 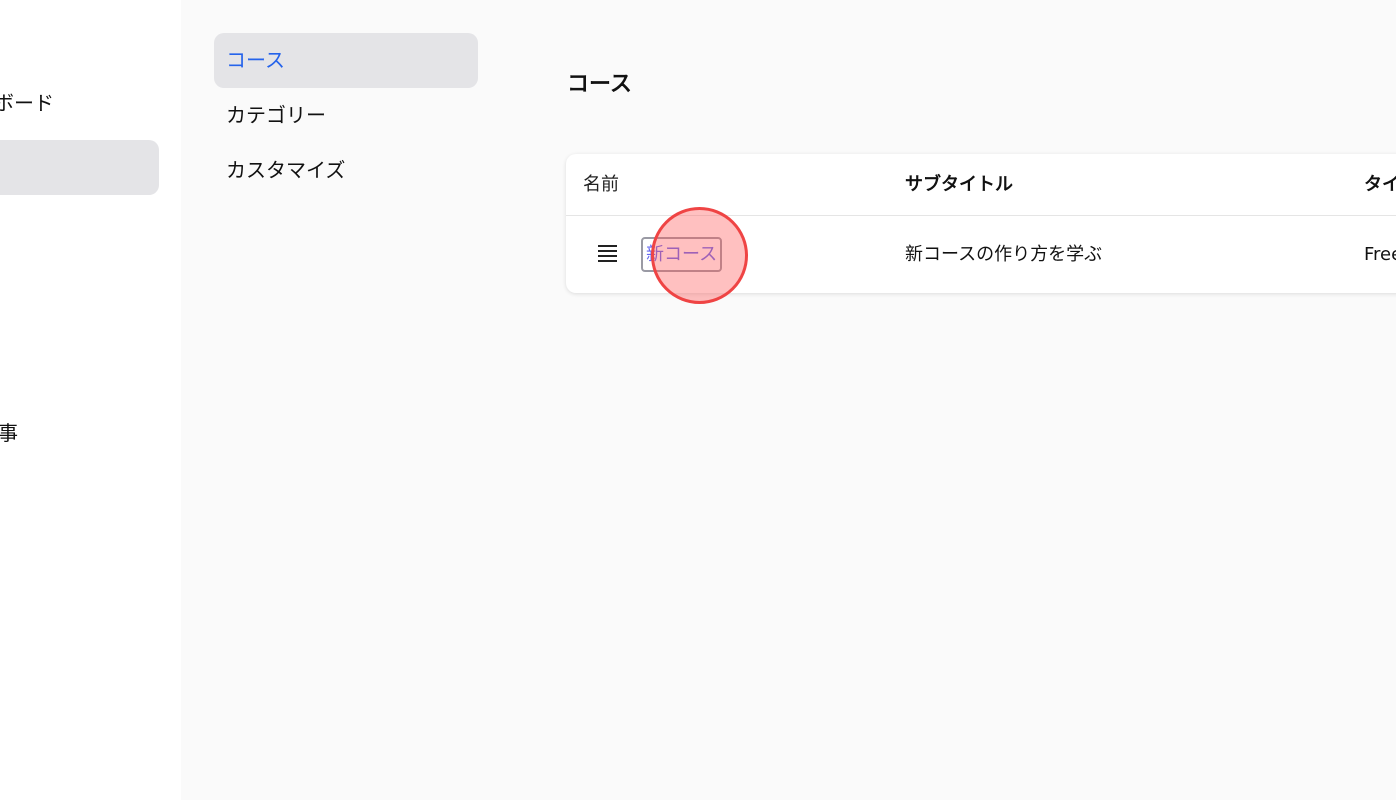 I want to click on course-type-cell: Free, so click(x=1380, y=254).